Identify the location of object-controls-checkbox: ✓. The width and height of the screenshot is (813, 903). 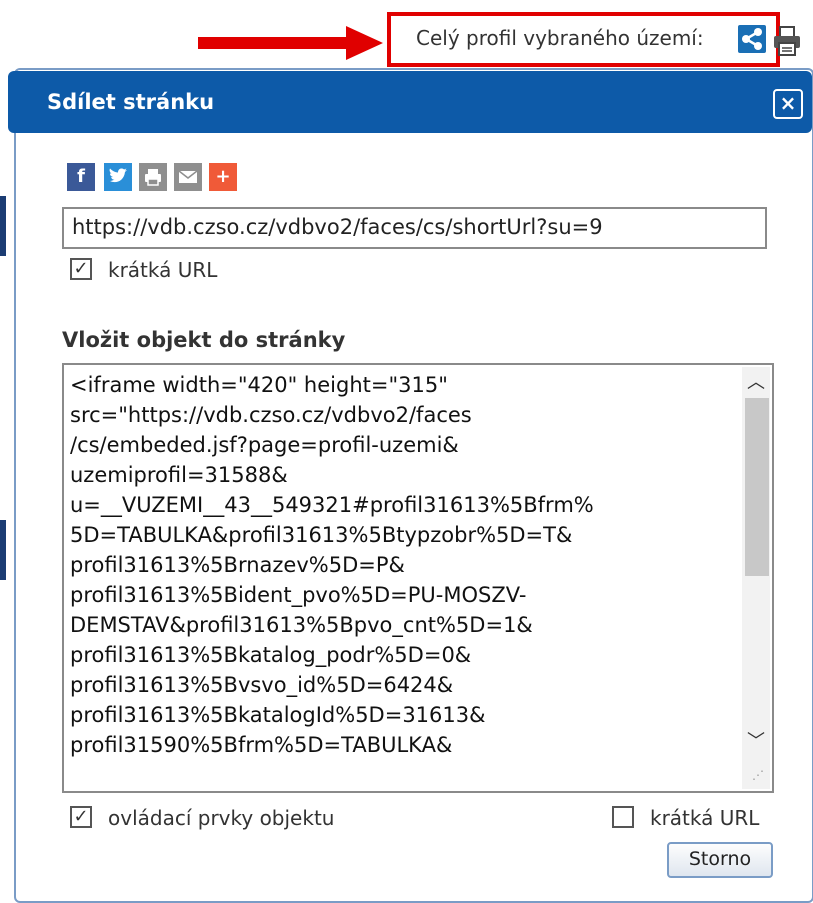
(81, 817).